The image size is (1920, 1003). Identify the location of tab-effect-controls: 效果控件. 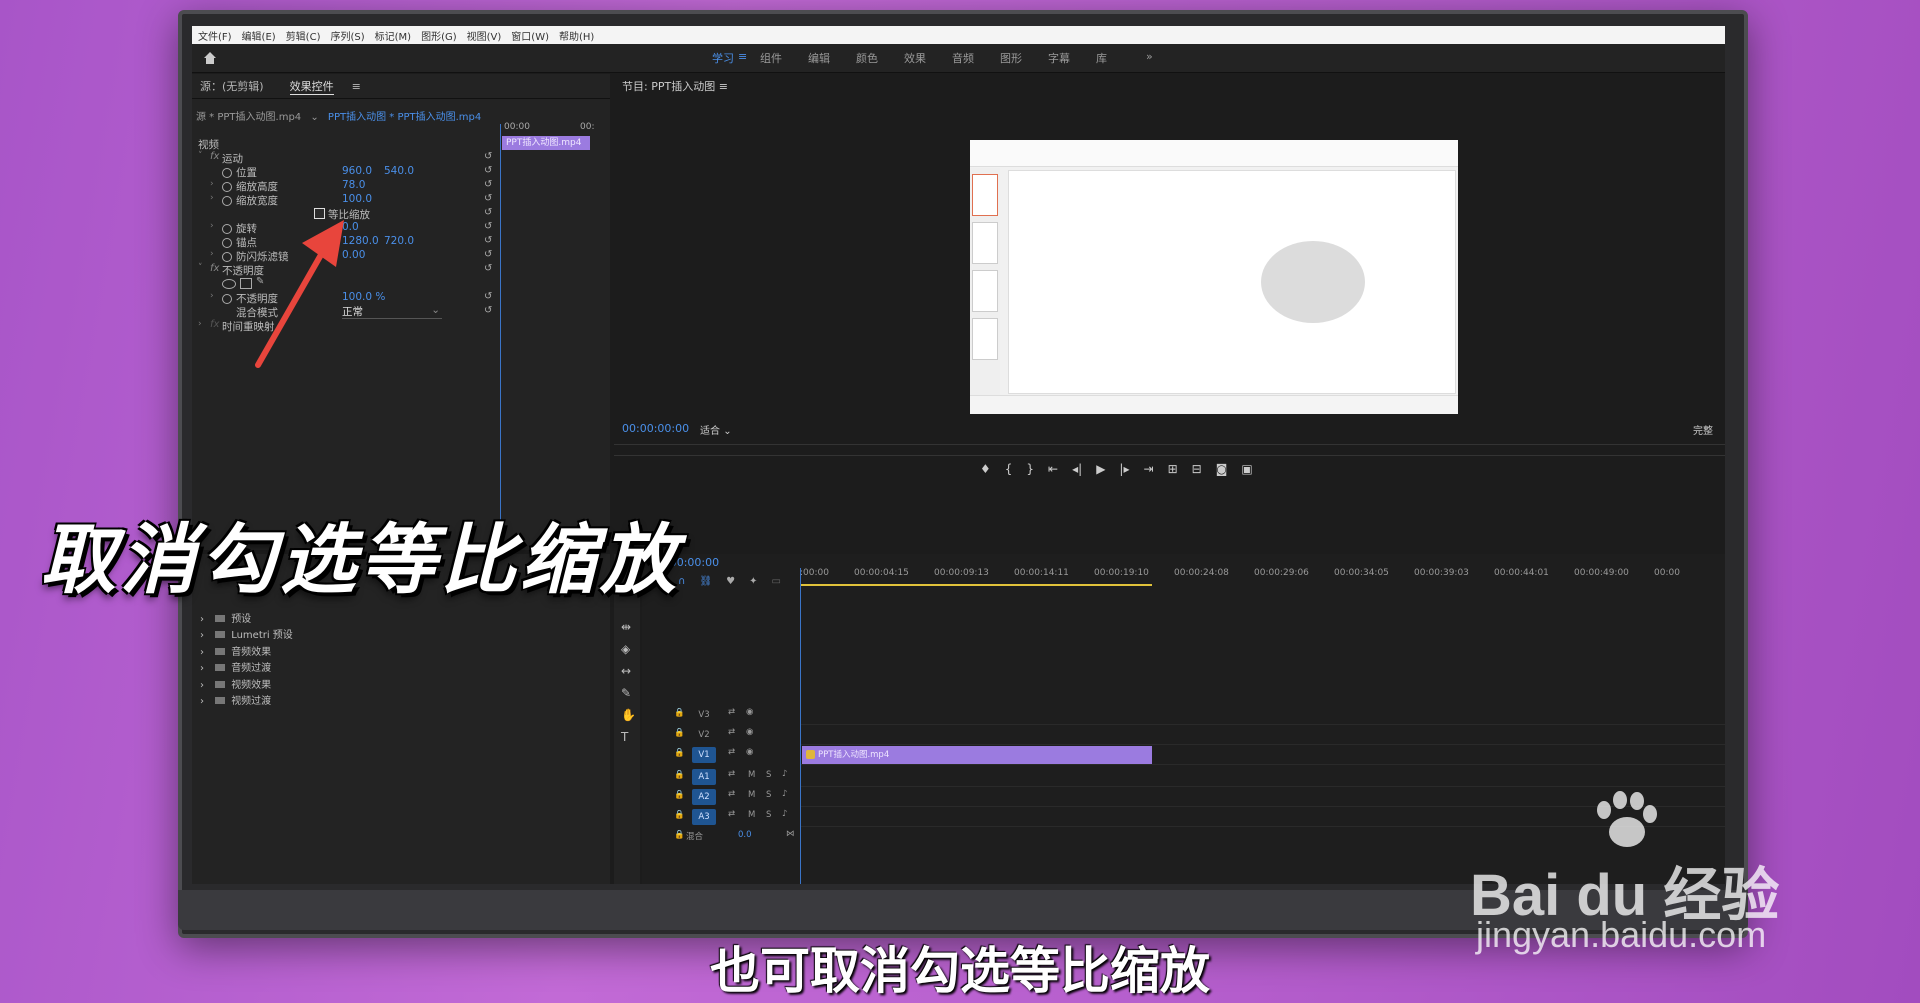
(311, 86).